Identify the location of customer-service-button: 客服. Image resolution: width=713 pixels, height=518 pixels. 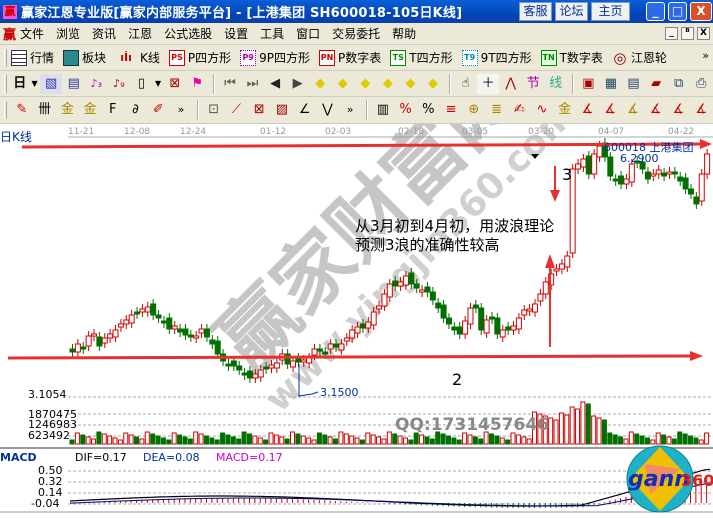
(535, 11).